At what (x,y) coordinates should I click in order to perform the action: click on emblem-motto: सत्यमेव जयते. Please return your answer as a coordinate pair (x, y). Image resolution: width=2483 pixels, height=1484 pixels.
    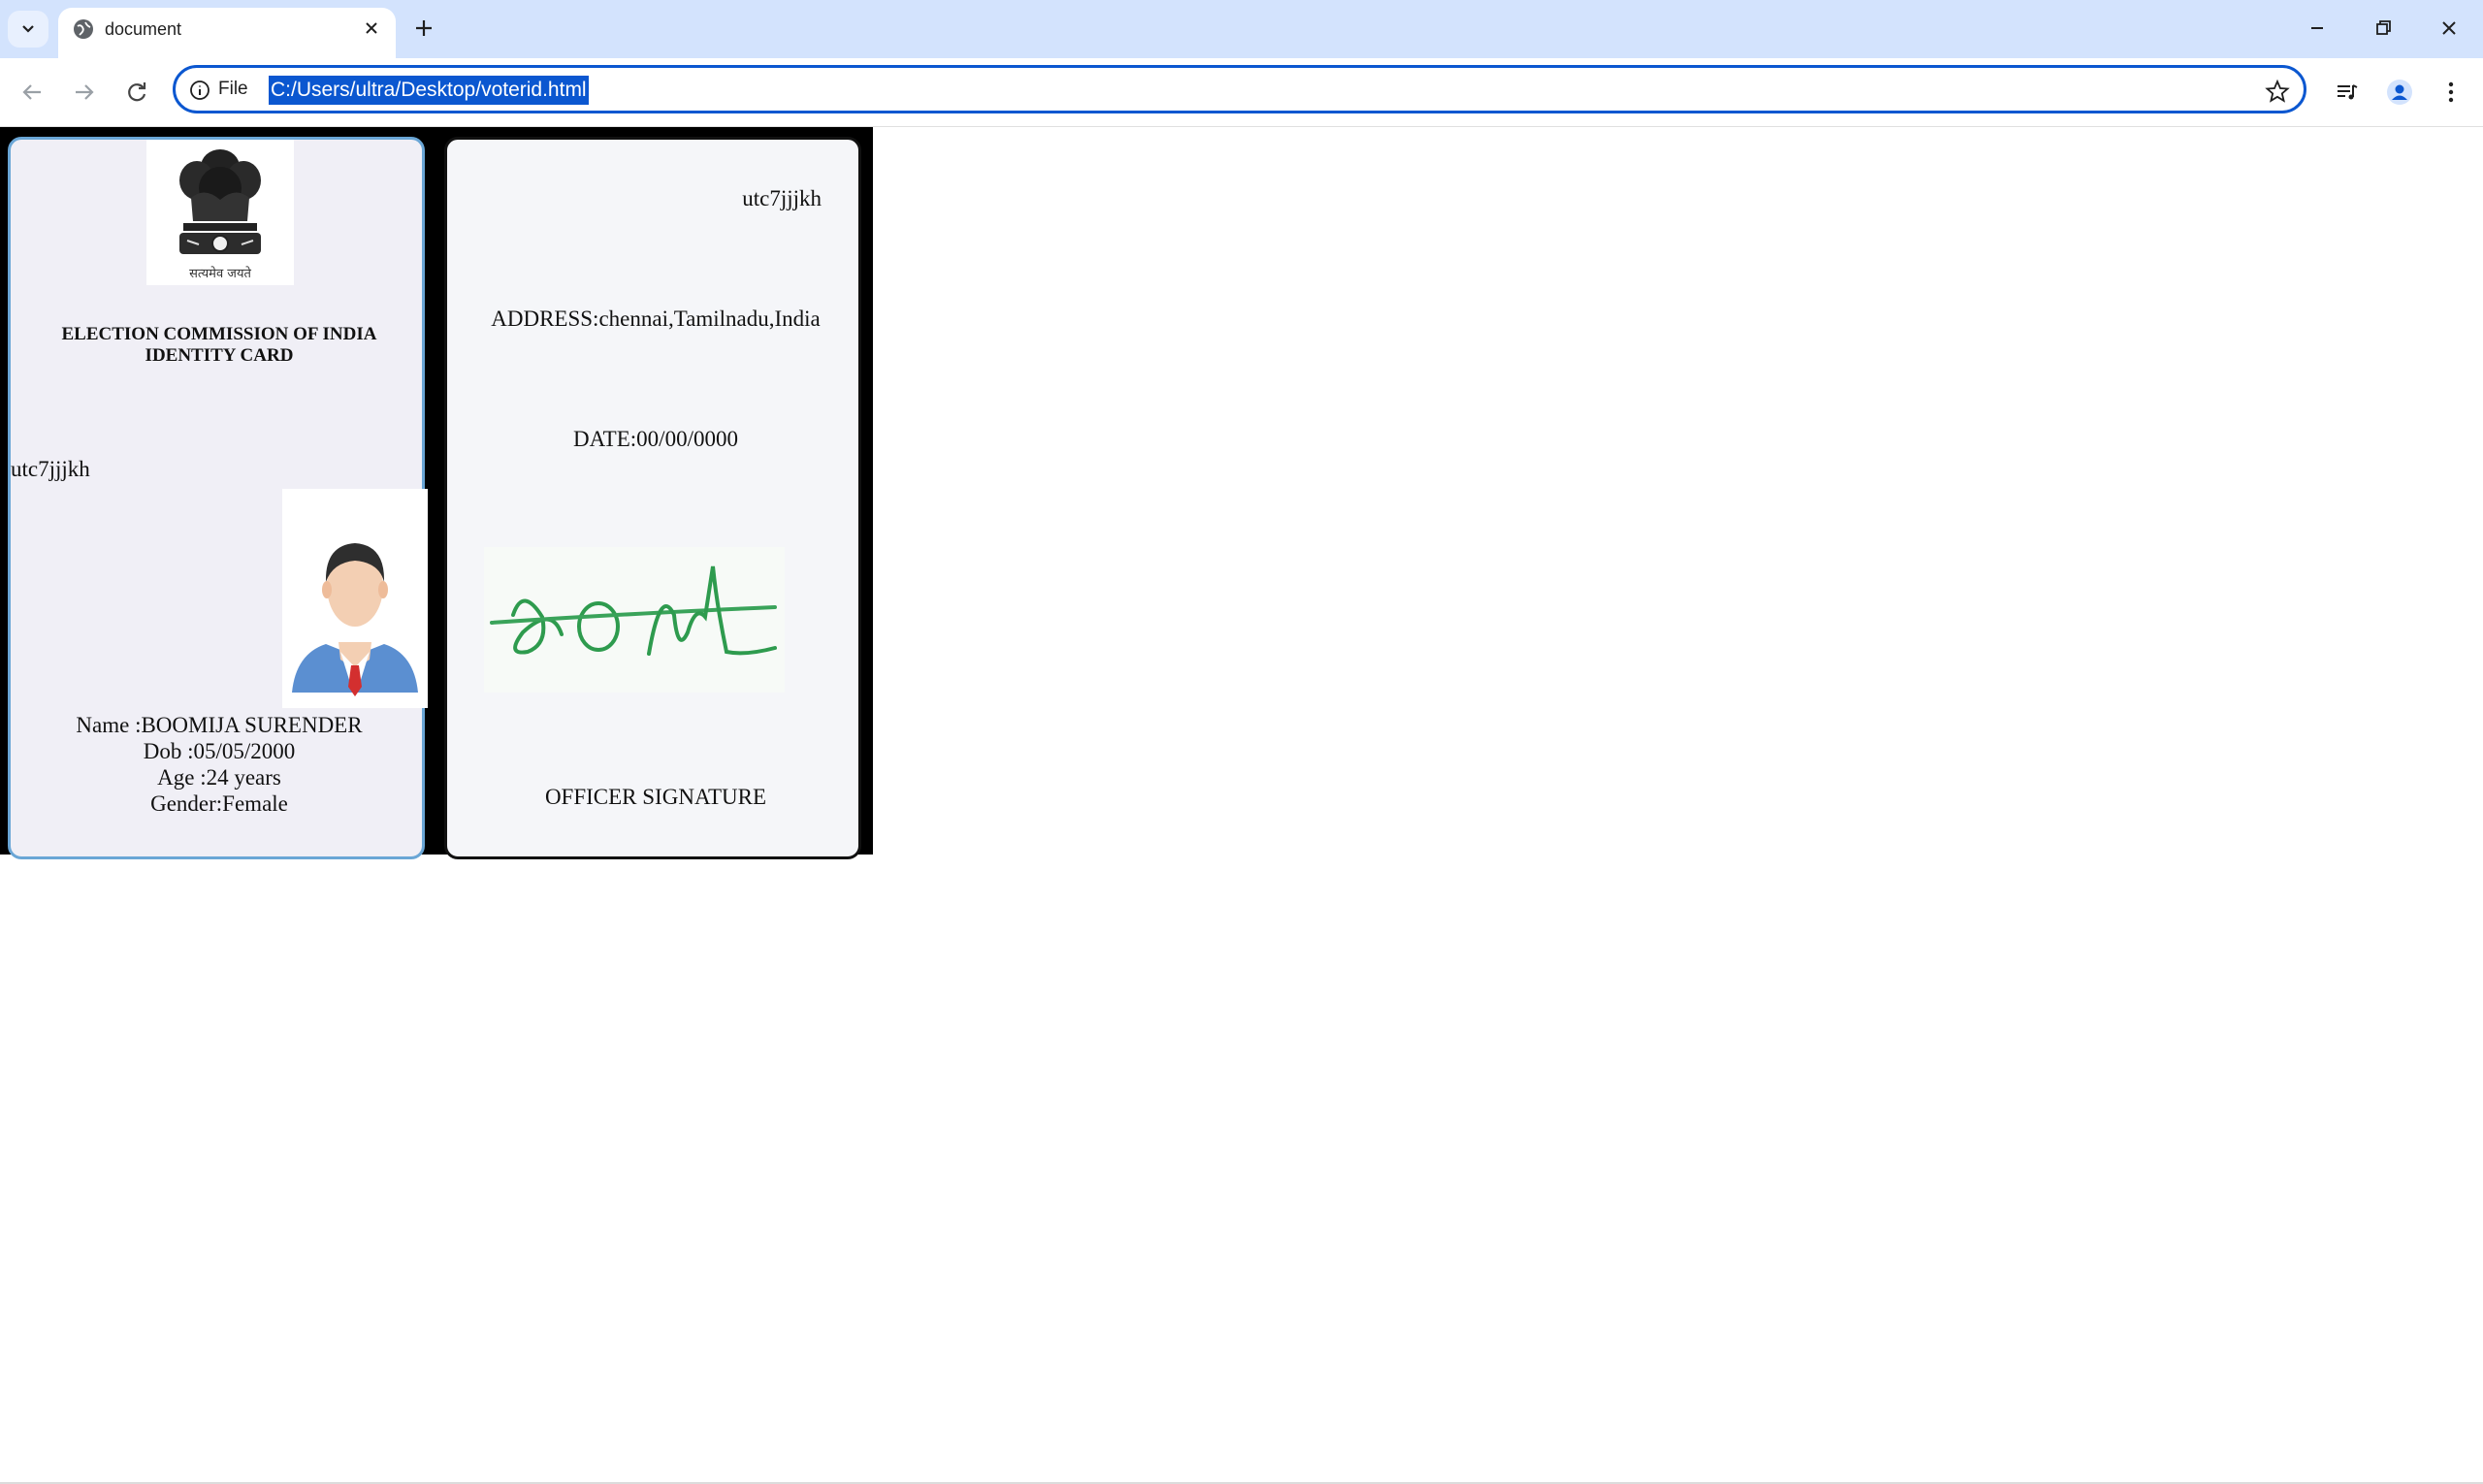
    Looking at the image, I should click on (220, 273).